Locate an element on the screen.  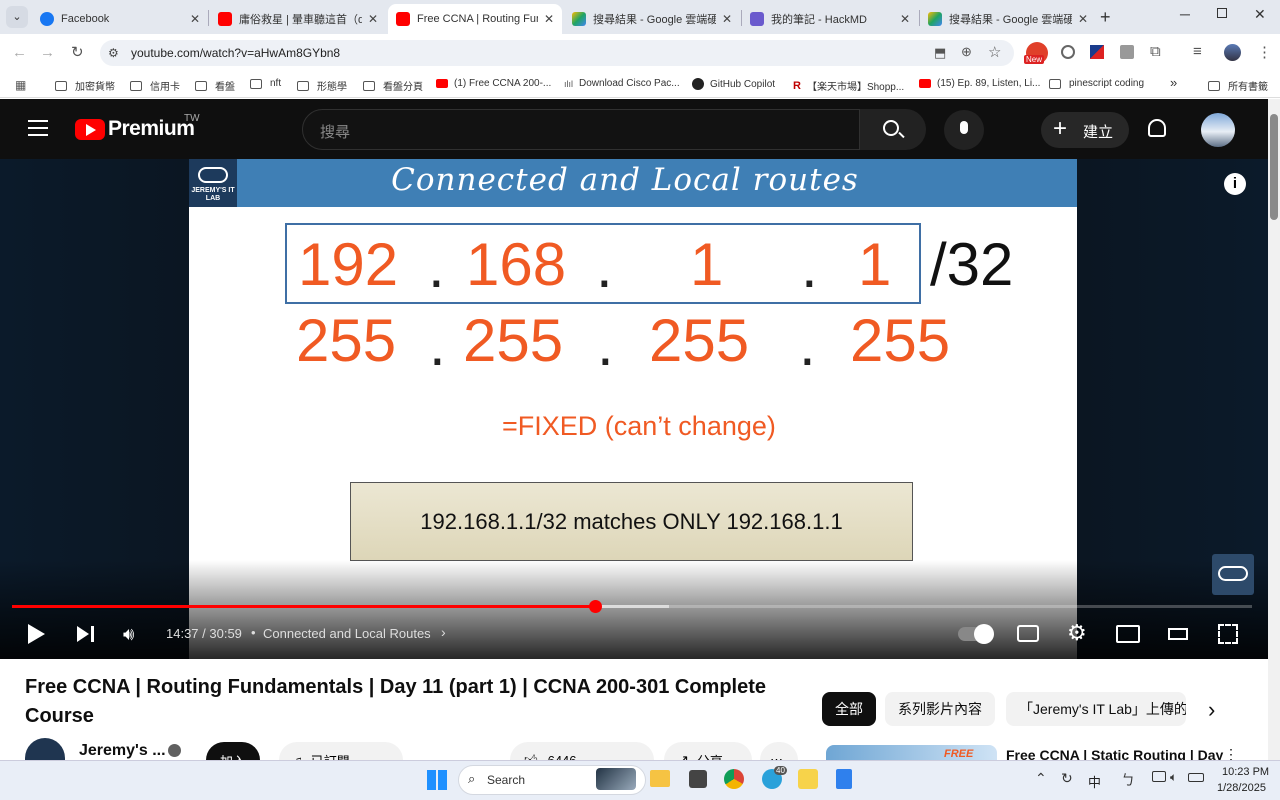
search-button is located at coordinates (893, 129).